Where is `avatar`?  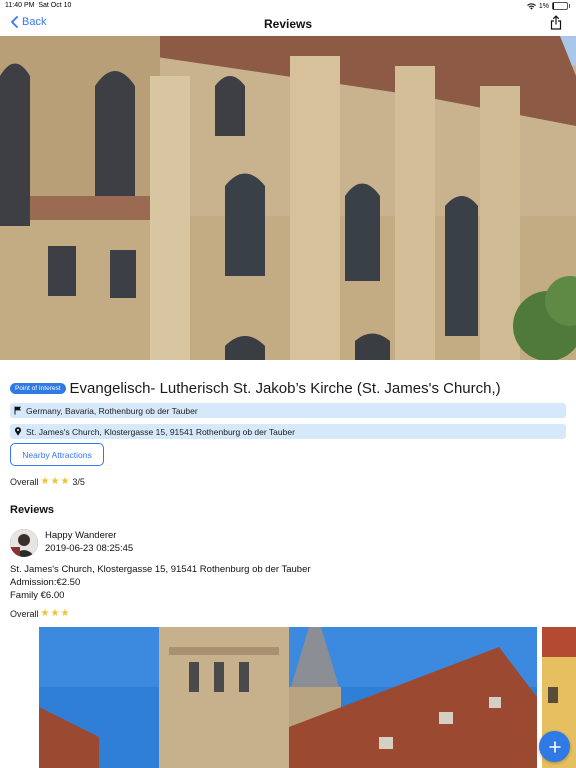 avatar is located at coordinates (24, 543).